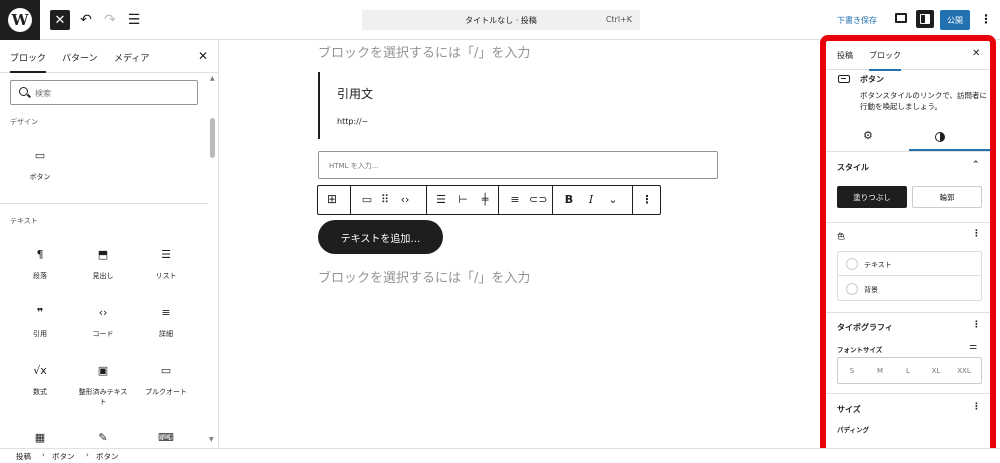 Image resolution: width=1000 pixels, height=463 pixels. I want to click on block-item-paragraph: ¶ 段落, so click(40, 264).